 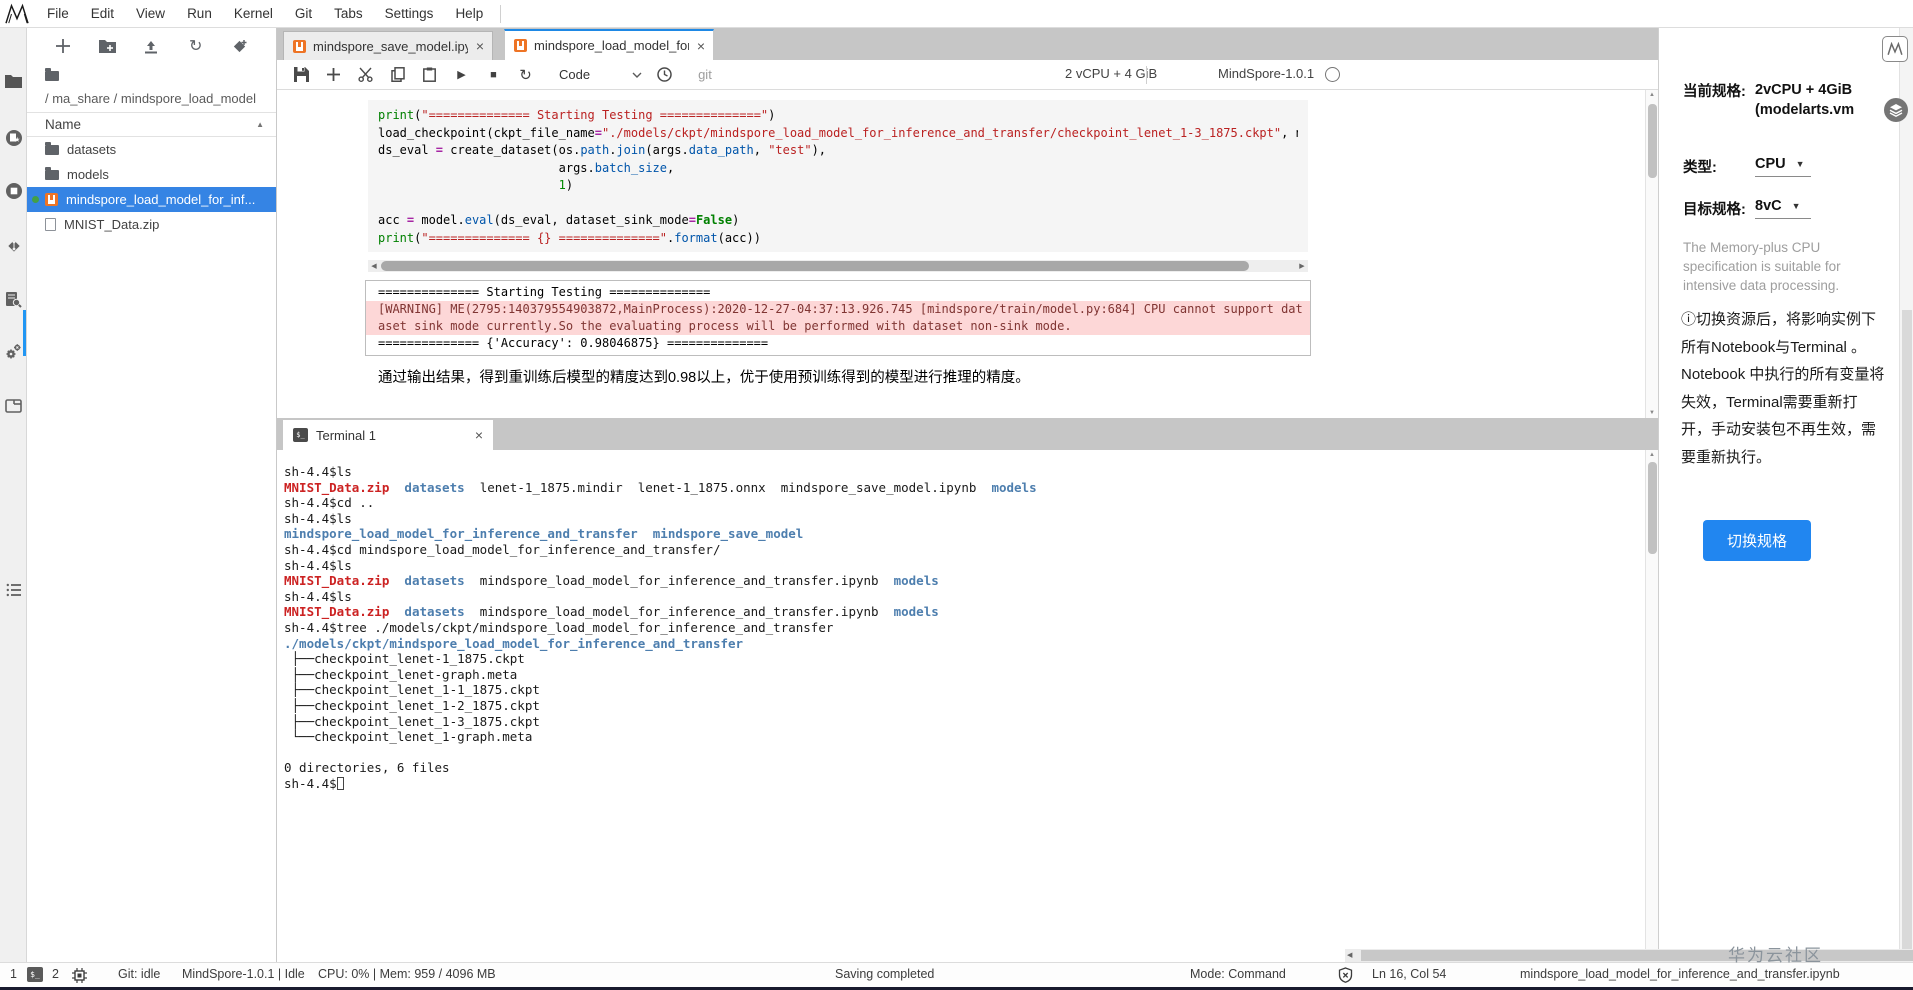 What do you see at coordinates (243, 974) in the screenshot?
I see `kernel-status: MindSpore-1.0.1 | Idle` at bounding box center [243, 974].